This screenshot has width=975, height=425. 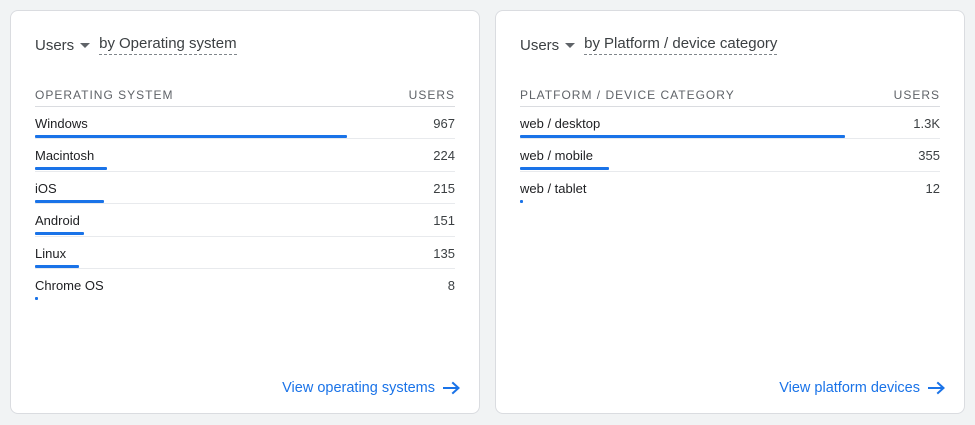 What do you see at coordinates (730, 123) in the screenshot?
I see `table-row: web / desktop 1.3K` at bounding box center [730, 123].